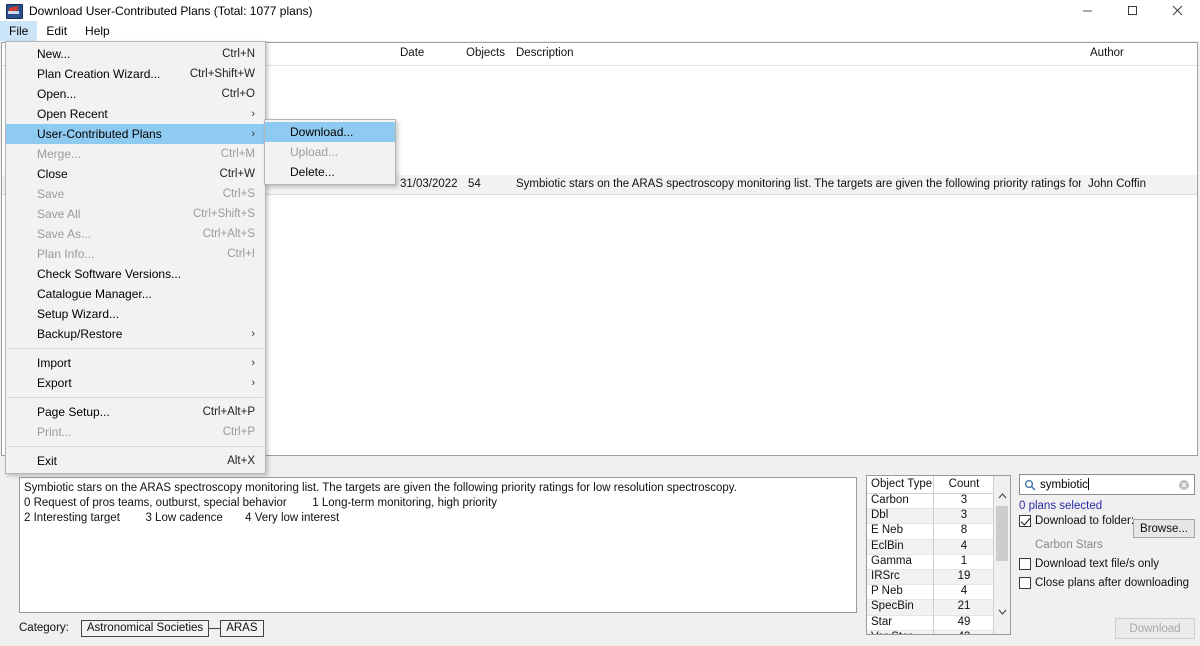 The height and width of the screenshot is (646, 1200). I want to click on column-header-author: Author, so click(1107, 53).